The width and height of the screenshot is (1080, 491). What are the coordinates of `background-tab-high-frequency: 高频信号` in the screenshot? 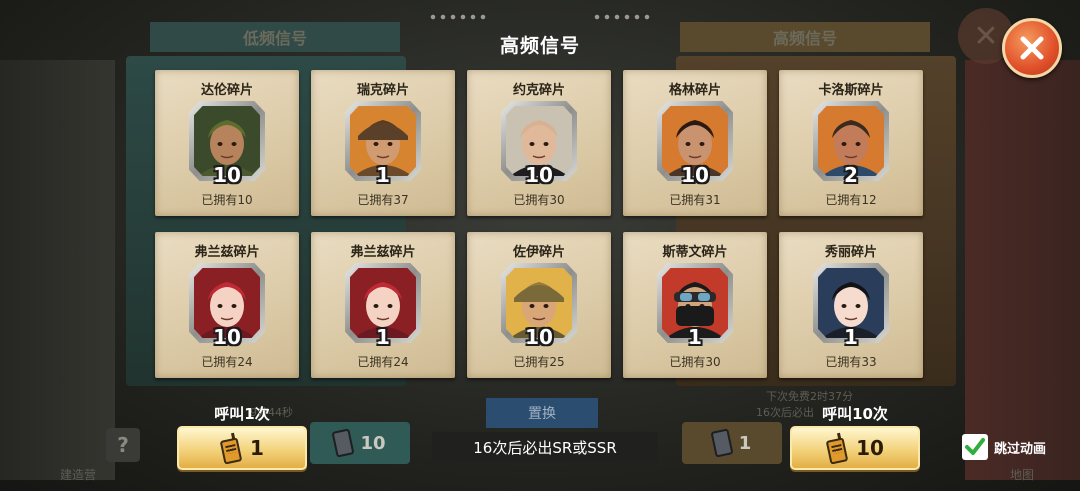 It's located at (805, 37).